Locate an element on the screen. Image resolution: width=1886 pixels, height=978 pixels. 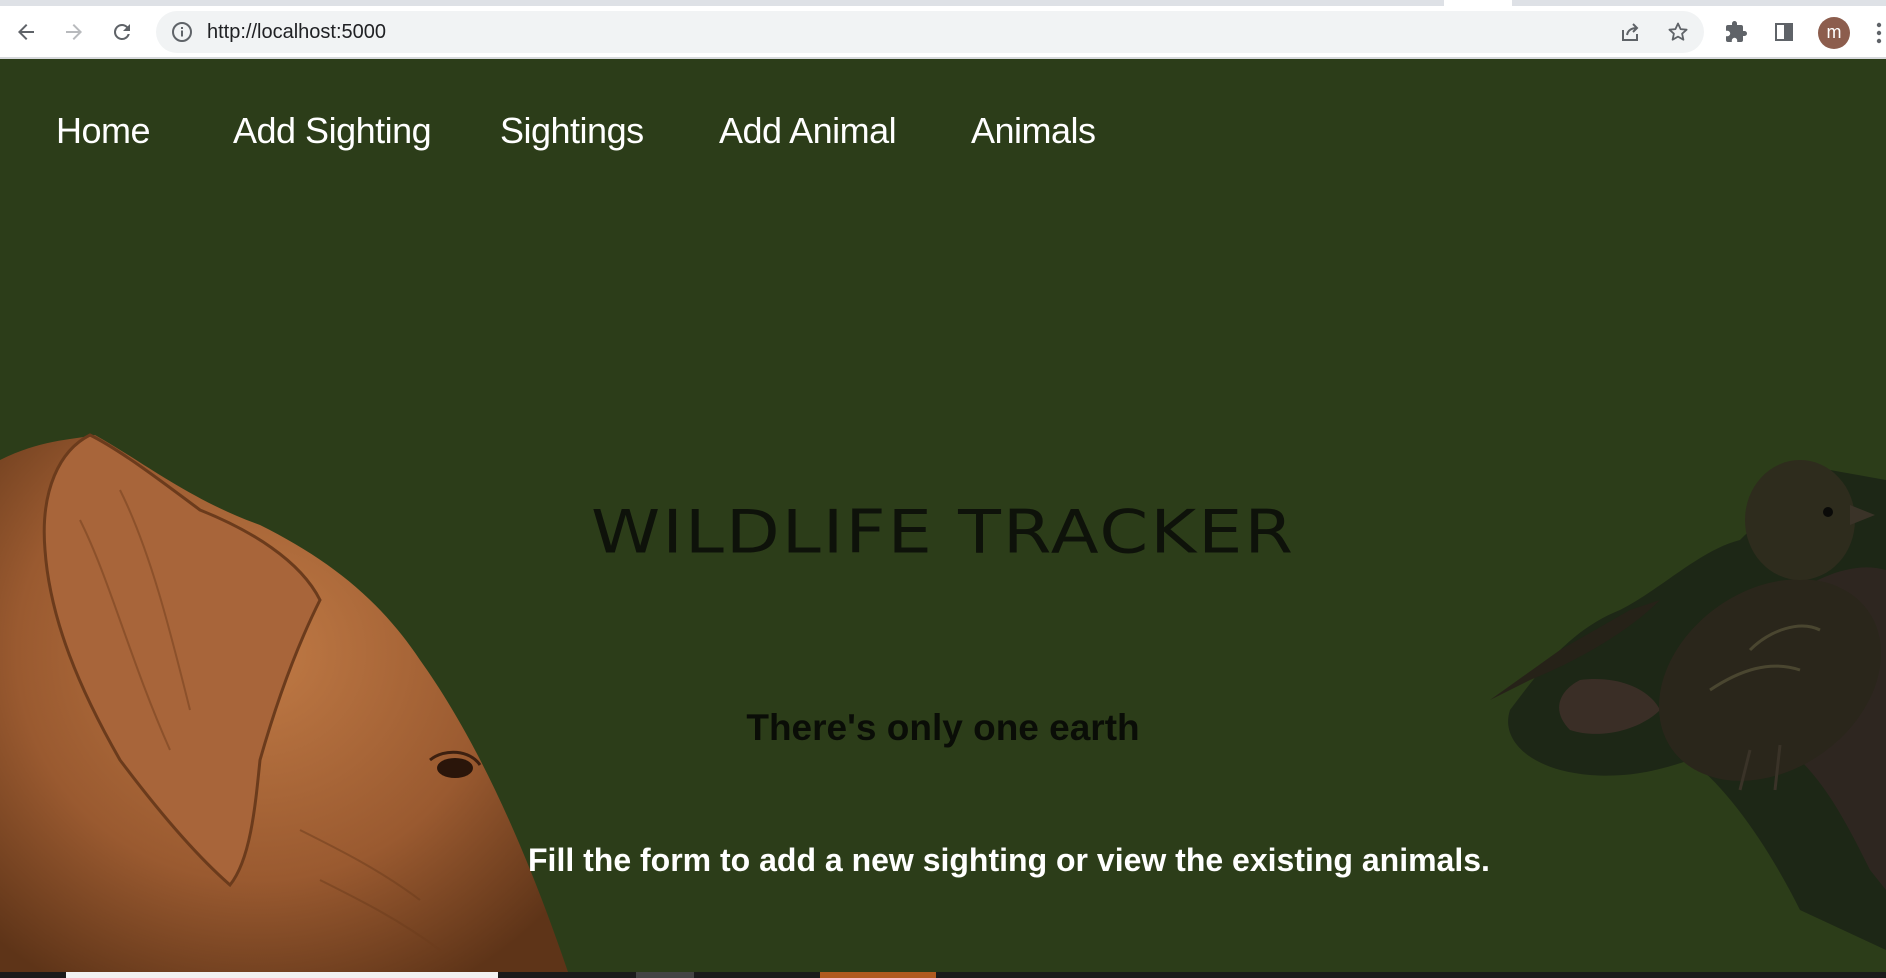
share-button is located at coordinates (1630, 32).